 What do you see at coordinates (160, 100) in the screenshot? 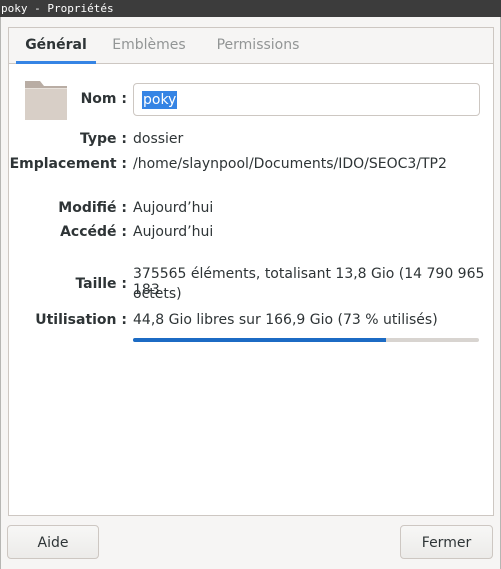
I see `name-value: poky` at bounding box center [160, 100].